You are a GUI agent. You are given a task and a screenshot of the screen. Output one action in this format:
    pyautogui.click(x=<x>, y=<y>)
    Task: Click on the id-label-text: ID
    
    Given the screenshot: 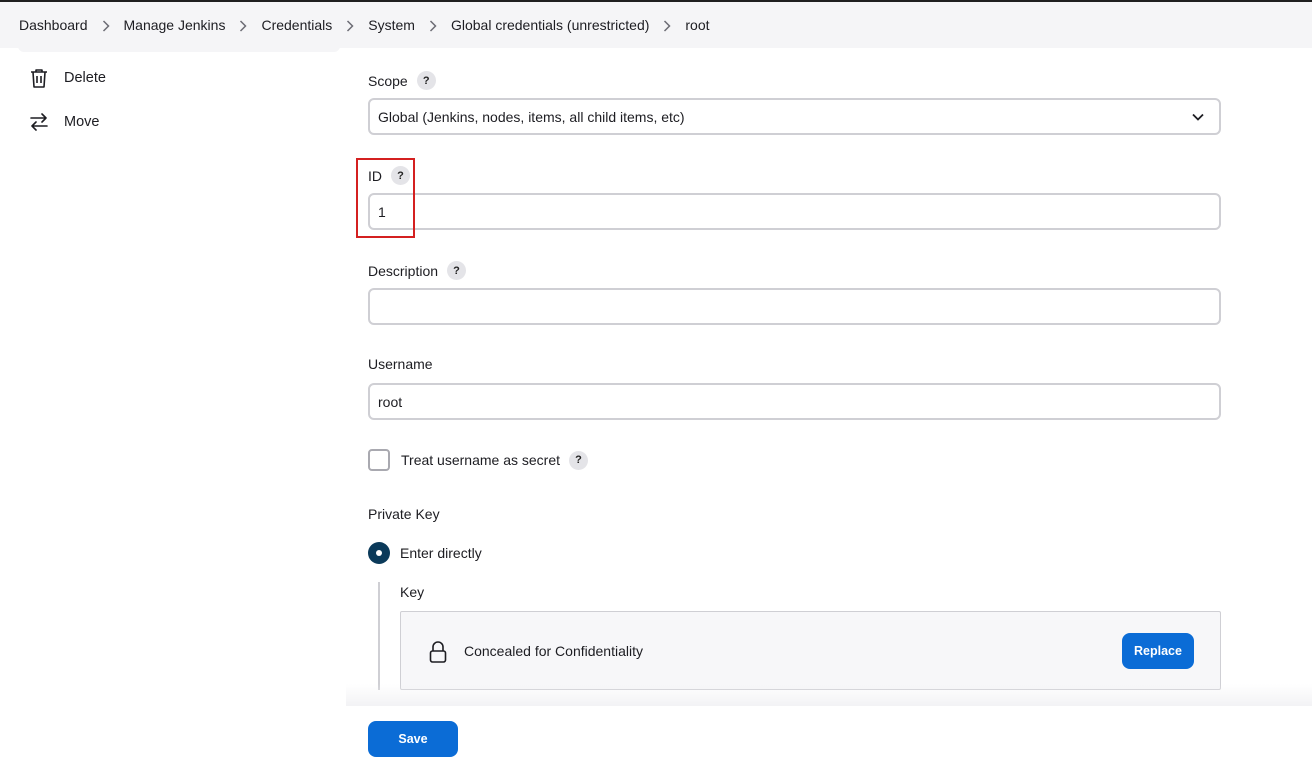 What is the action you would take?
    pyautogui.click(x=375, y=175)
    